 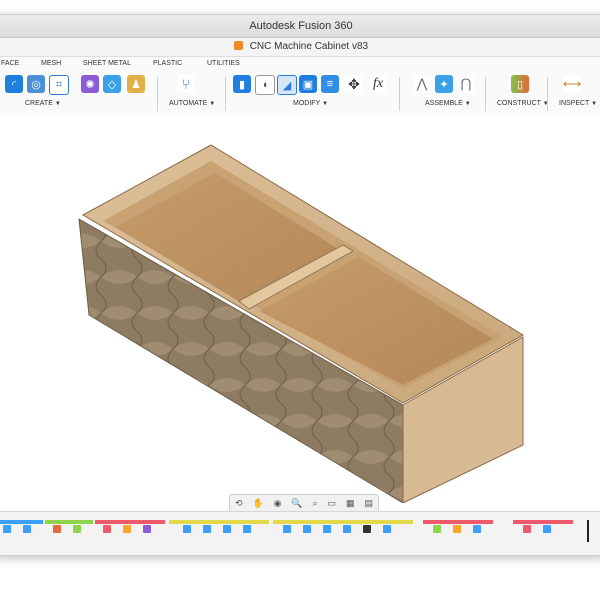 What do you see at coordinates (300, 64) in the screenshot?
I see `workspace-tabs: FACE MESH SHEET METAL PLASTIC UTILITIES` at bounding box center [300, 64].